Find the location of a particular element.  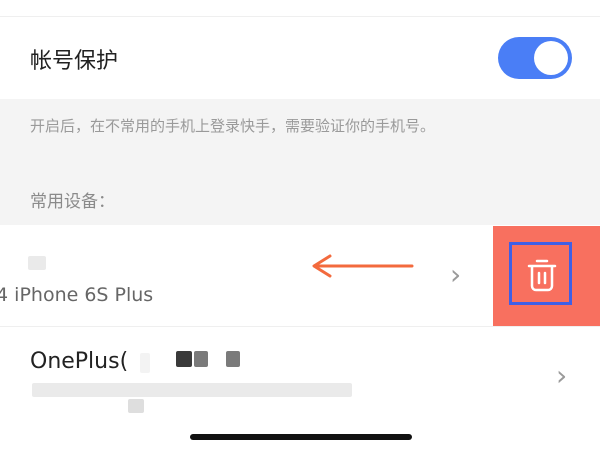

account-protection-toggle is located at coordinates (535, 58).